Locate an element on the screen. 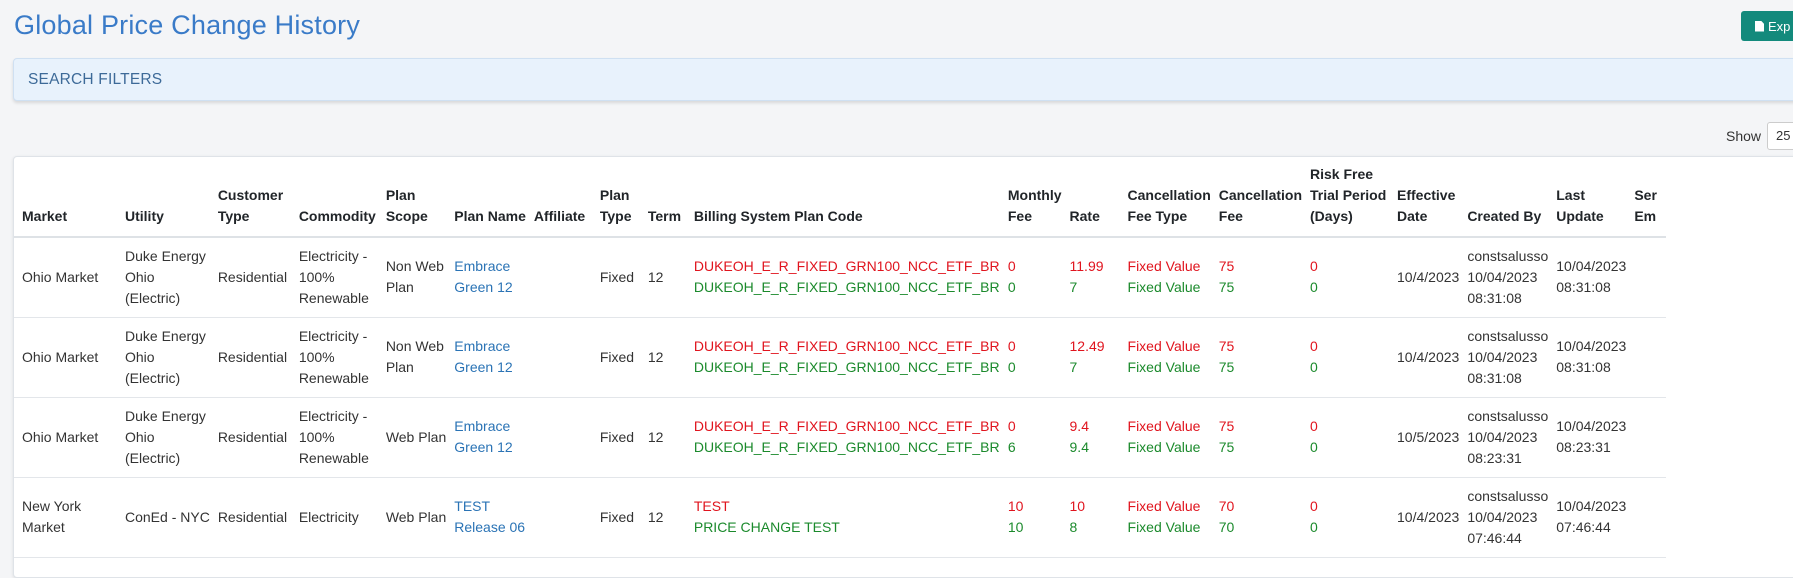 The width and height of the screenshot is (1793, 578). column-header-text: Customer is located at coordinates (250, 195).